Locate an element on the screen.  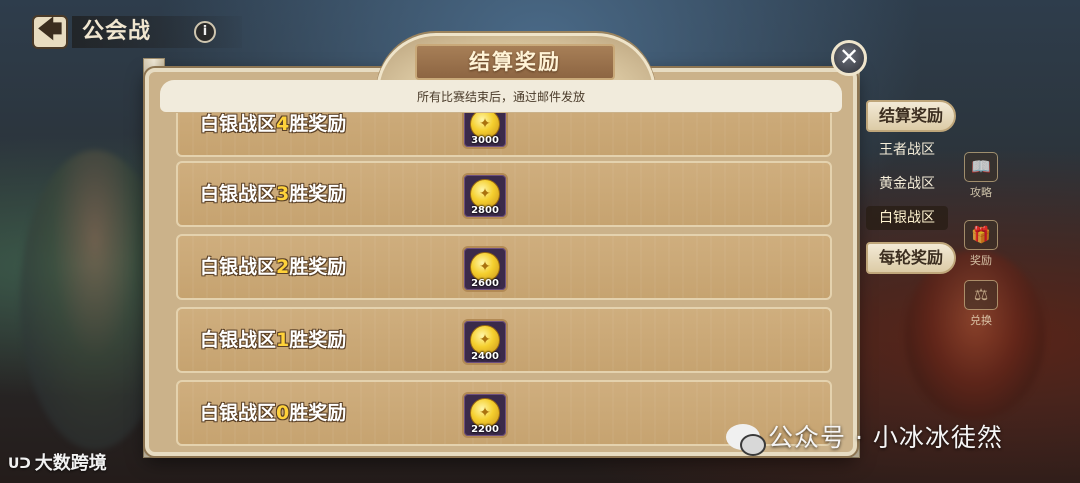
reward-label: 白银战区2胜奖励 is located at coordinates (273, 267).